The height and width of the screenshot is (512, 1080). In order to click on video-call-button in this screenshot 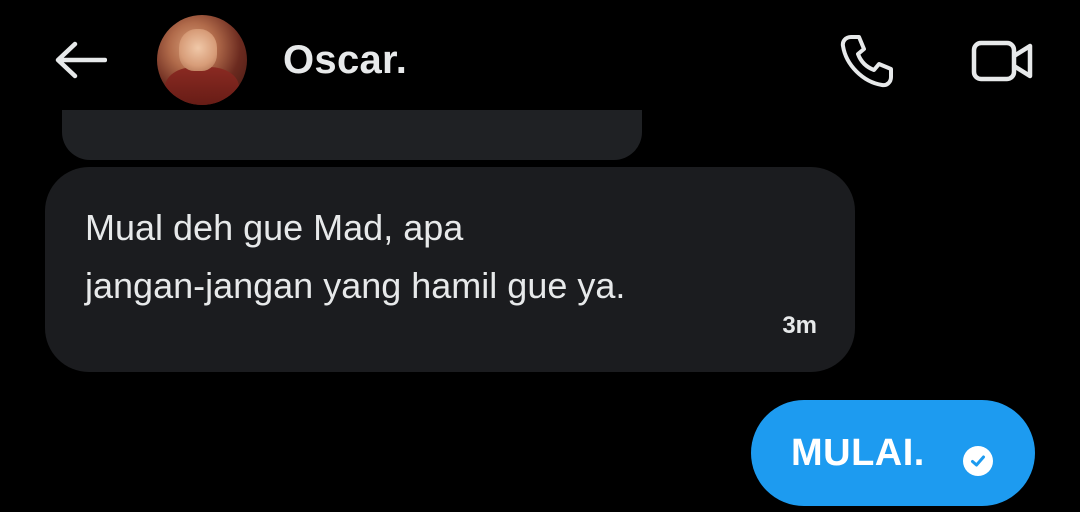, I will do `click(1002, 61)`.